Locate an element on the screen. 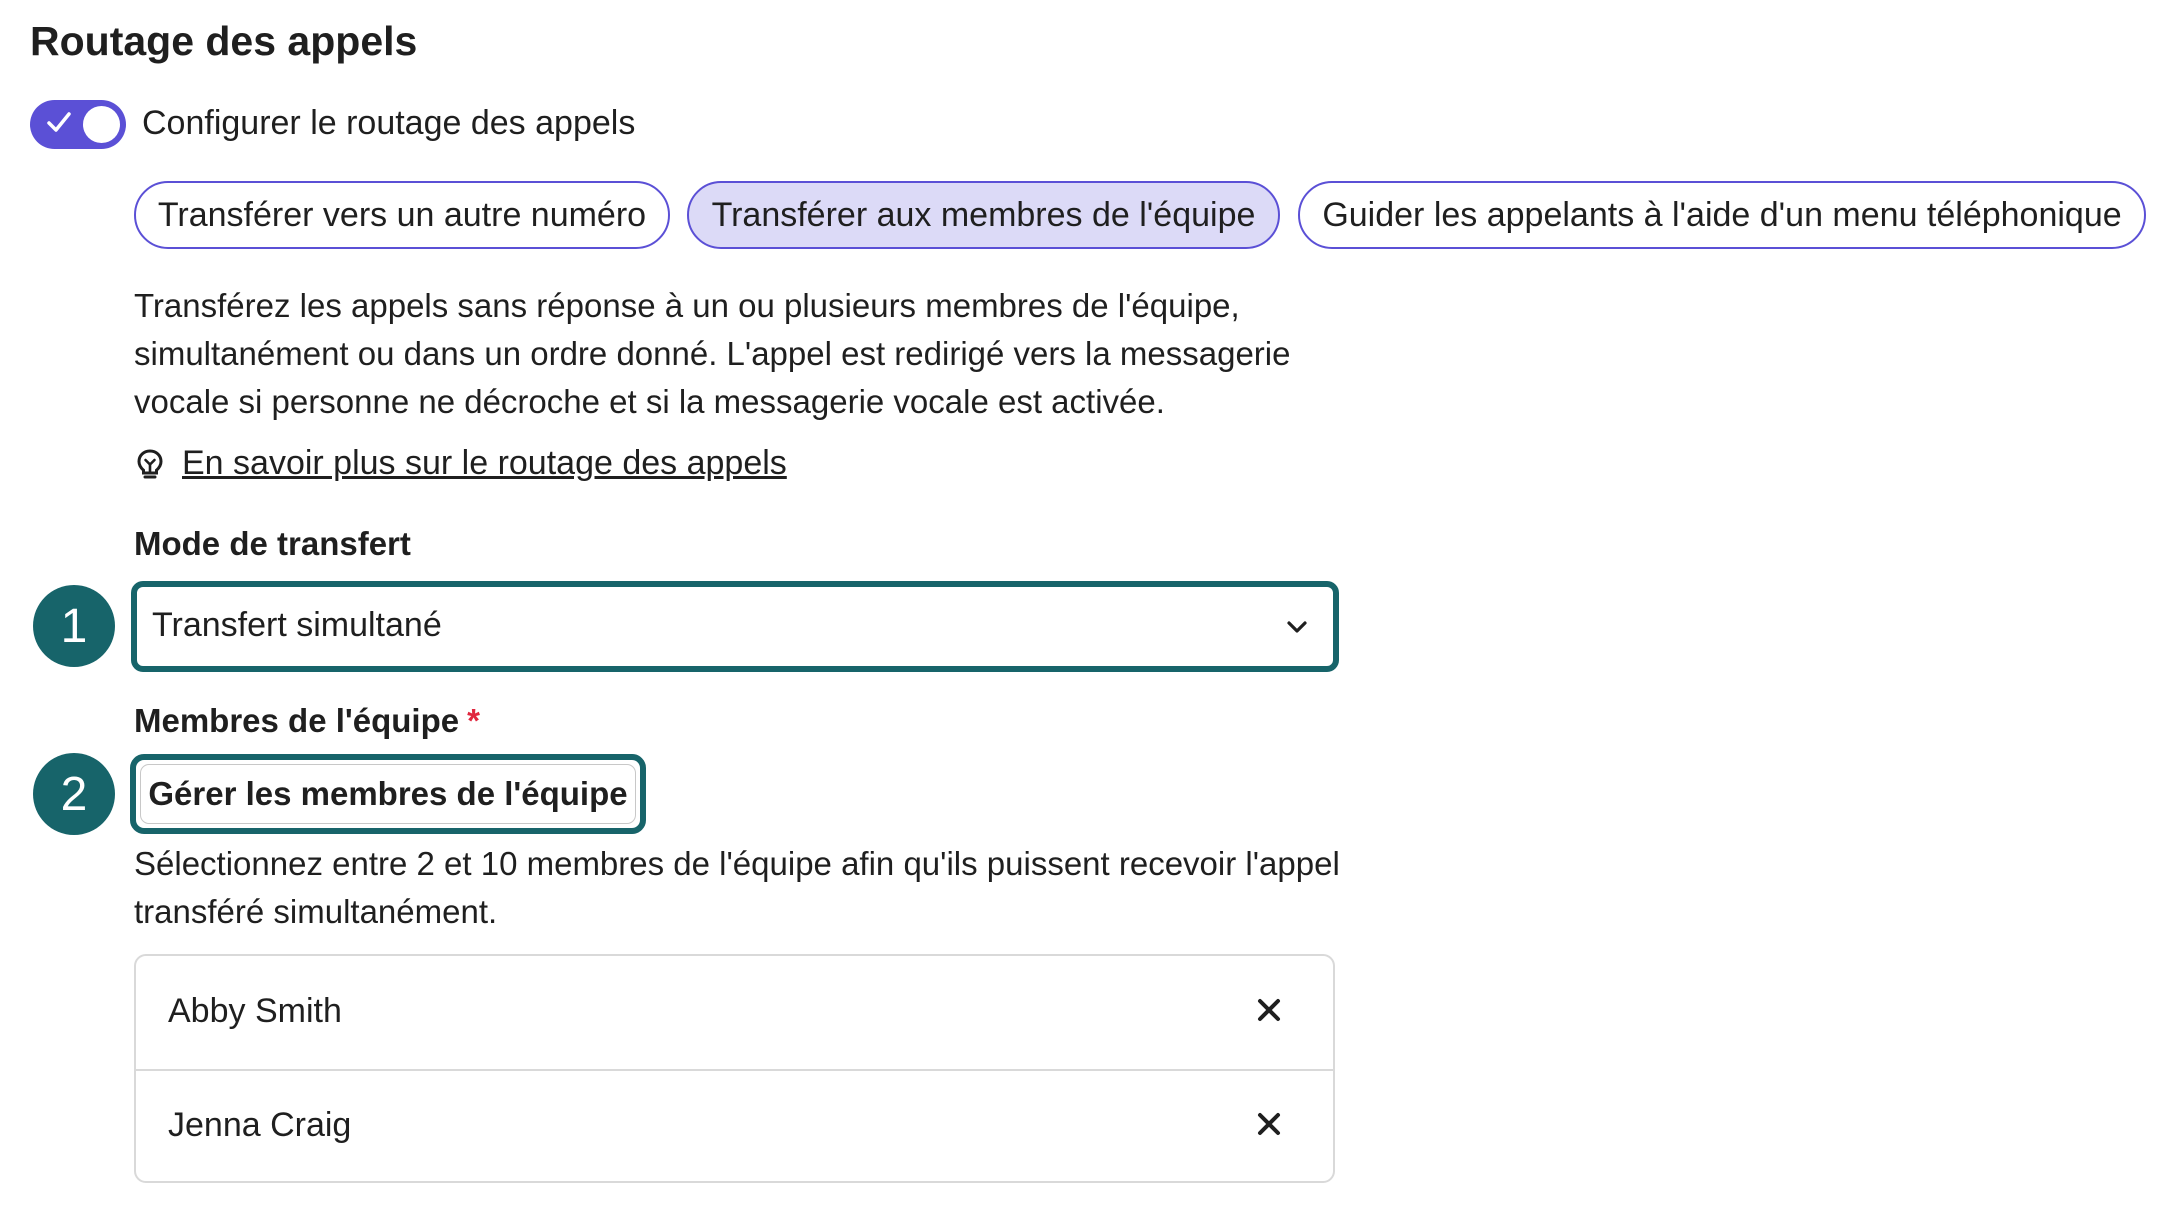 This screenshot has width=2182, height=1226. manage-team-button: Gérer les membres de l'équipe is located at coordinates (388, 794).